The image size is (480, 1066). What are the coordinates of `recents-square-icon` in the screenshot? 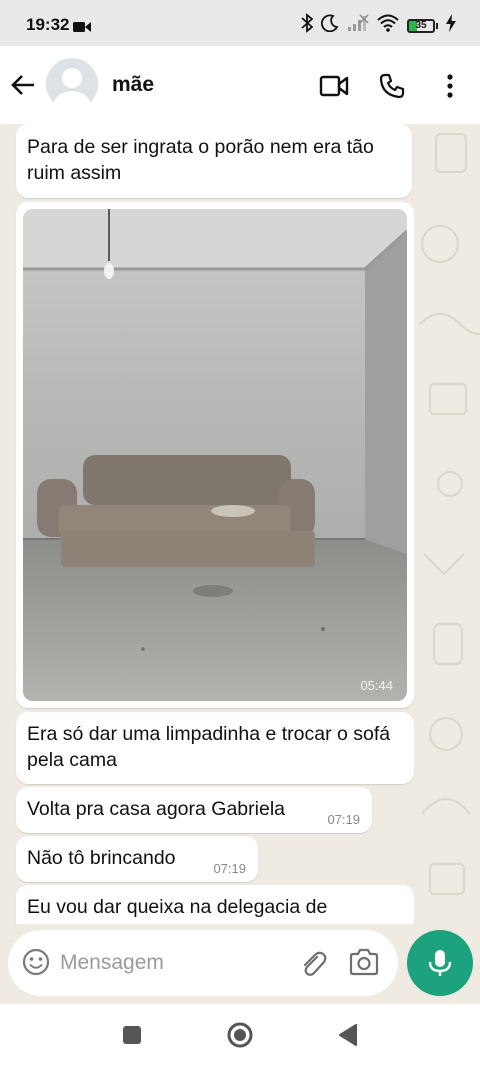 It's located at (132, 1035).